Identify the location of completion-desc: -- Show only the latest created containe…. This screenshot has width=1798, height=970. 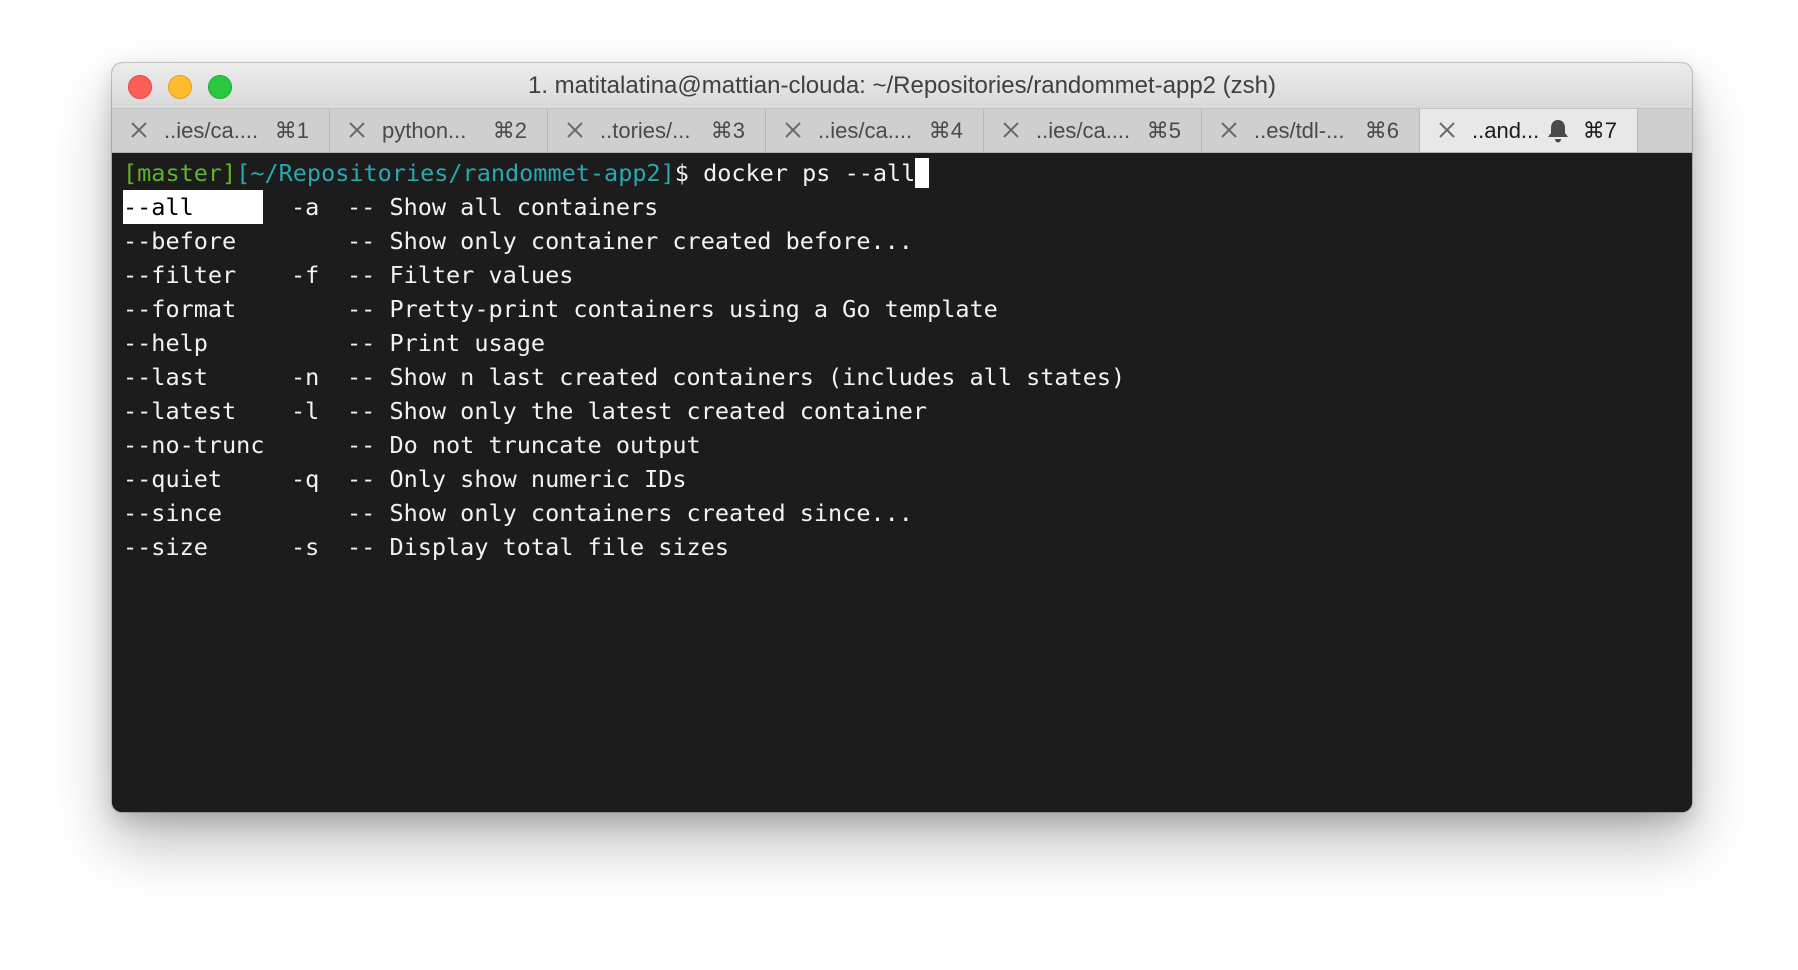
(637, 411).